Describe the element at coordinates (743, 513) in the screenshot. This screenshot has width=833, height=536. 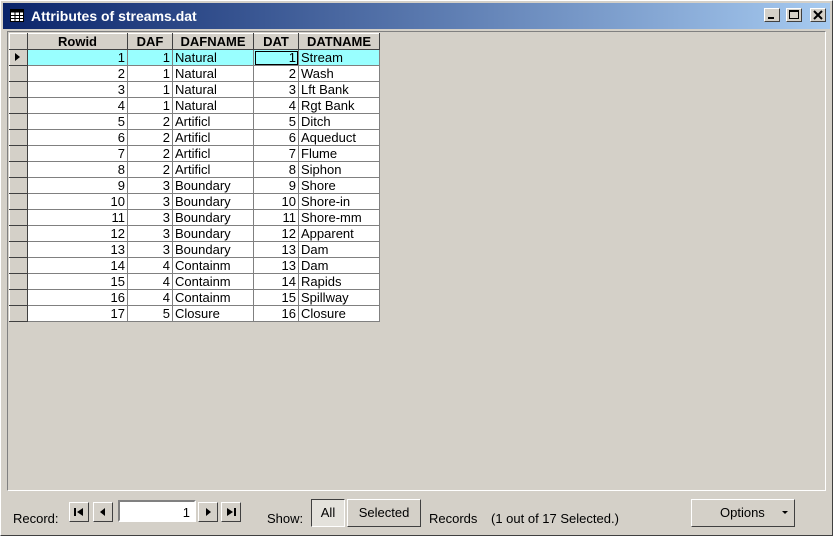
I see `options-button: Options` at that location.